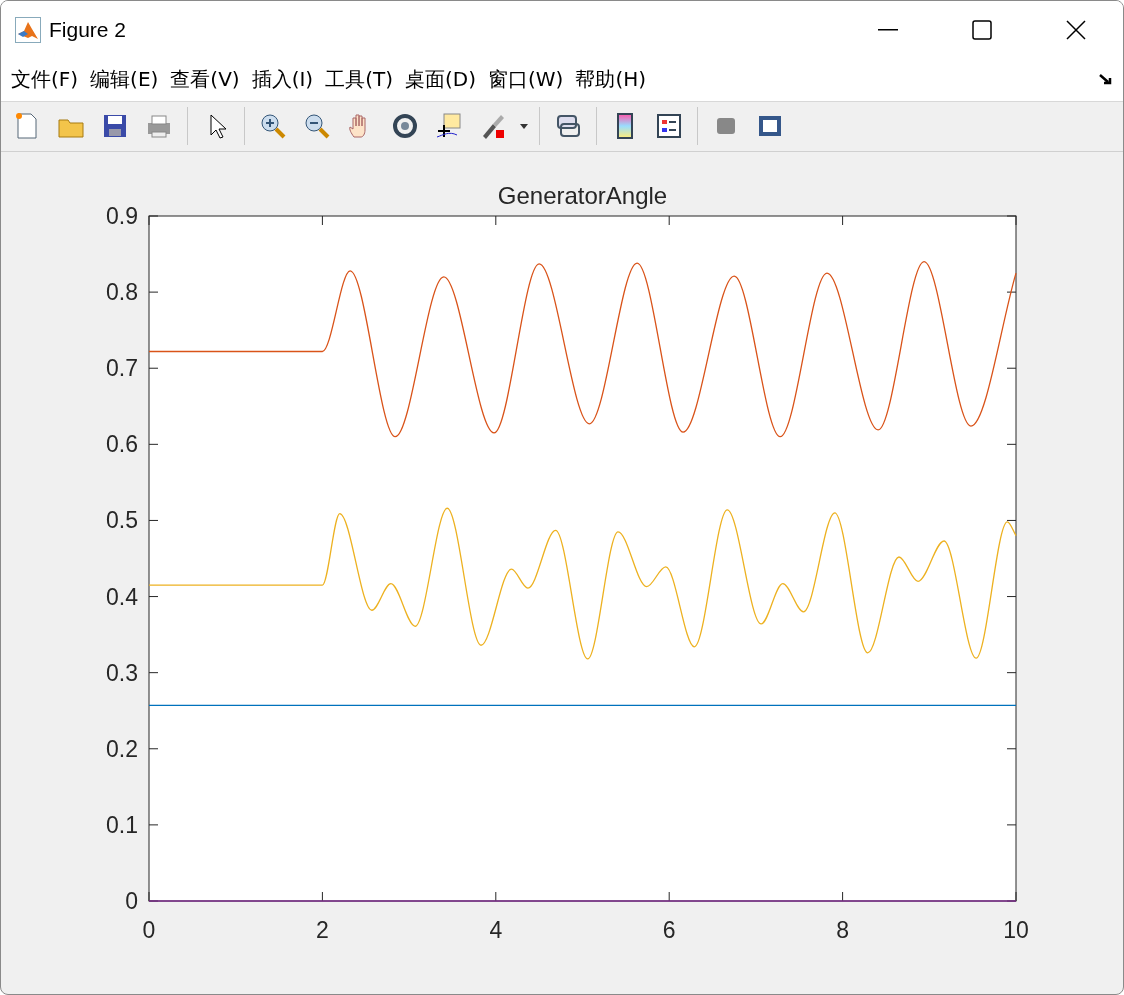  What do you see at coordinates (122, 444) in the screenshot?
I see `y-tick-label: 0.6` at bounding box center [122, 444].